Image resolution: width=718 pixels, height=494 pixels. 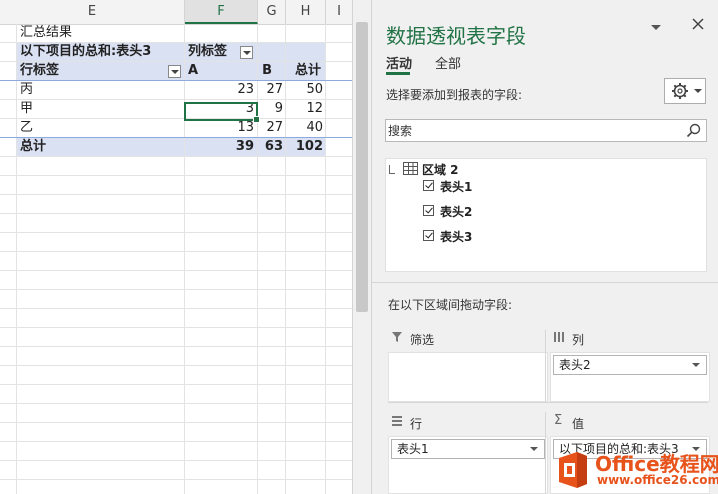 I want to click on column-header-bar: E F G H I, so click(x=176, y=12).